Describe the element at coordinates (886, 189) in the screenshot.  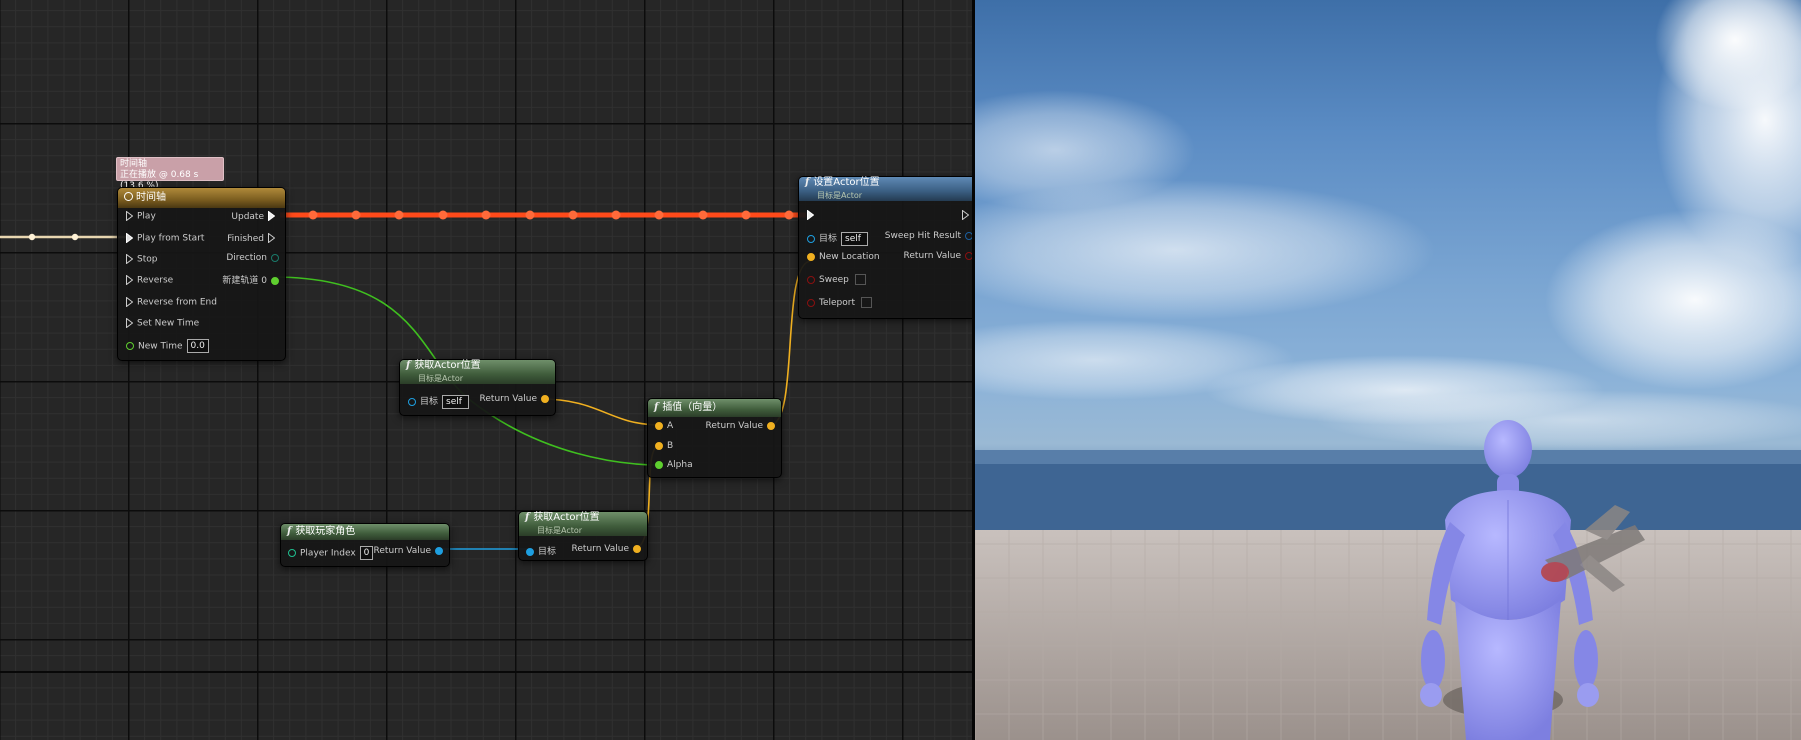
I see `set-actor-location-header: f 设置Actor位置 目标是Actor` at that location.